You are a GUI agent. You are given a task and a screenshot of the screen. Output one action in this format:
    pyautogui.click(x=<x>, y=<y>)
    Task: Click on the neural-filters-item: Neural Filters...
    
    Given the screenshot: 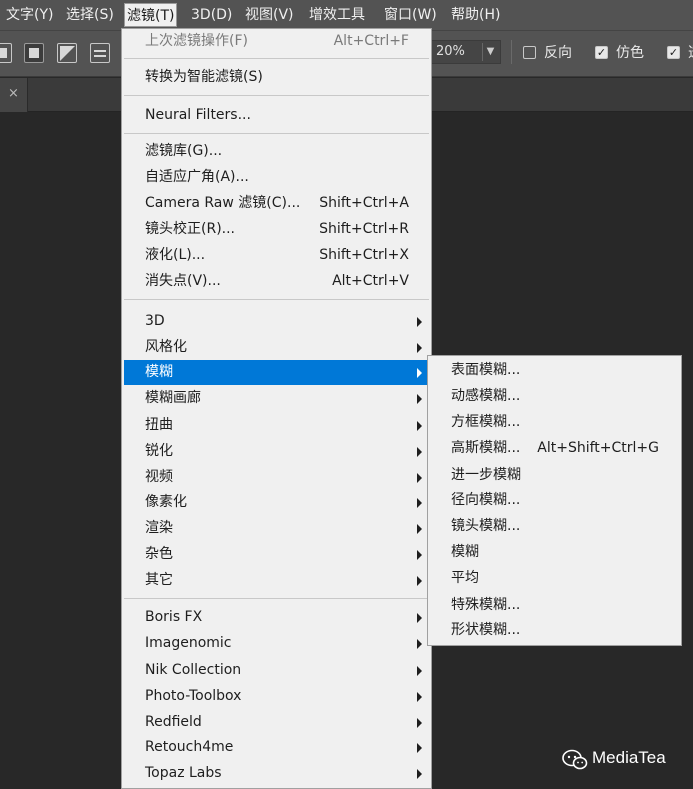 What is the action you would take?
    pyautogui.click(x=276, y=115)
    